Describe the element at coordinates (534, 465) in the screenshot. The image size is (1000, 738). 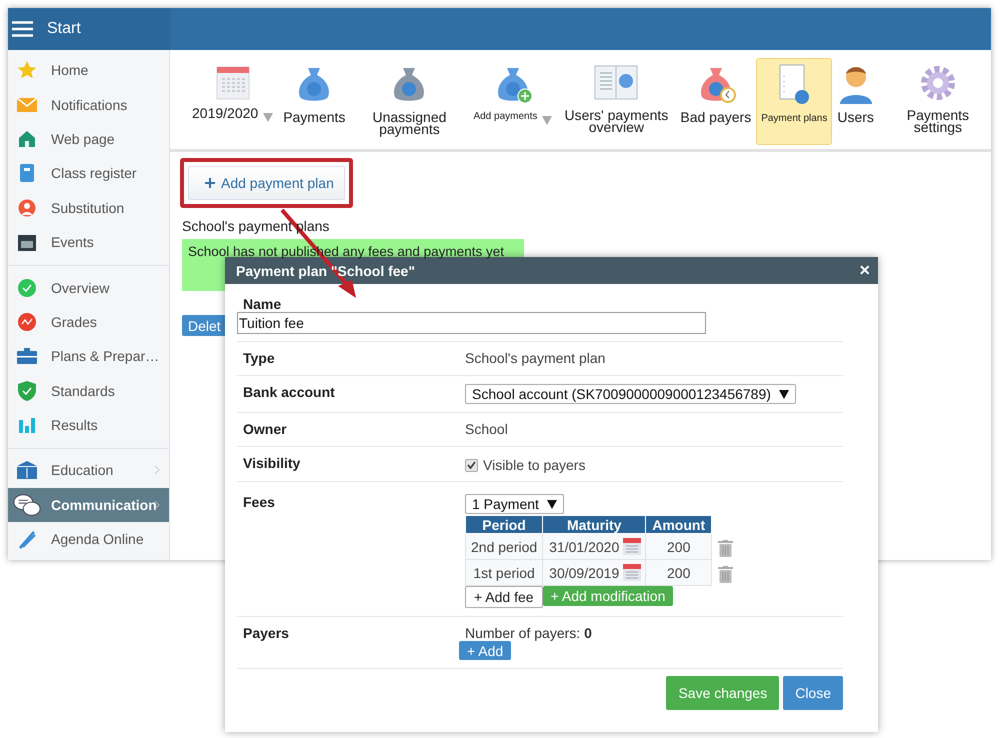
I see `checkbox-label: Visible to payers` at that location.